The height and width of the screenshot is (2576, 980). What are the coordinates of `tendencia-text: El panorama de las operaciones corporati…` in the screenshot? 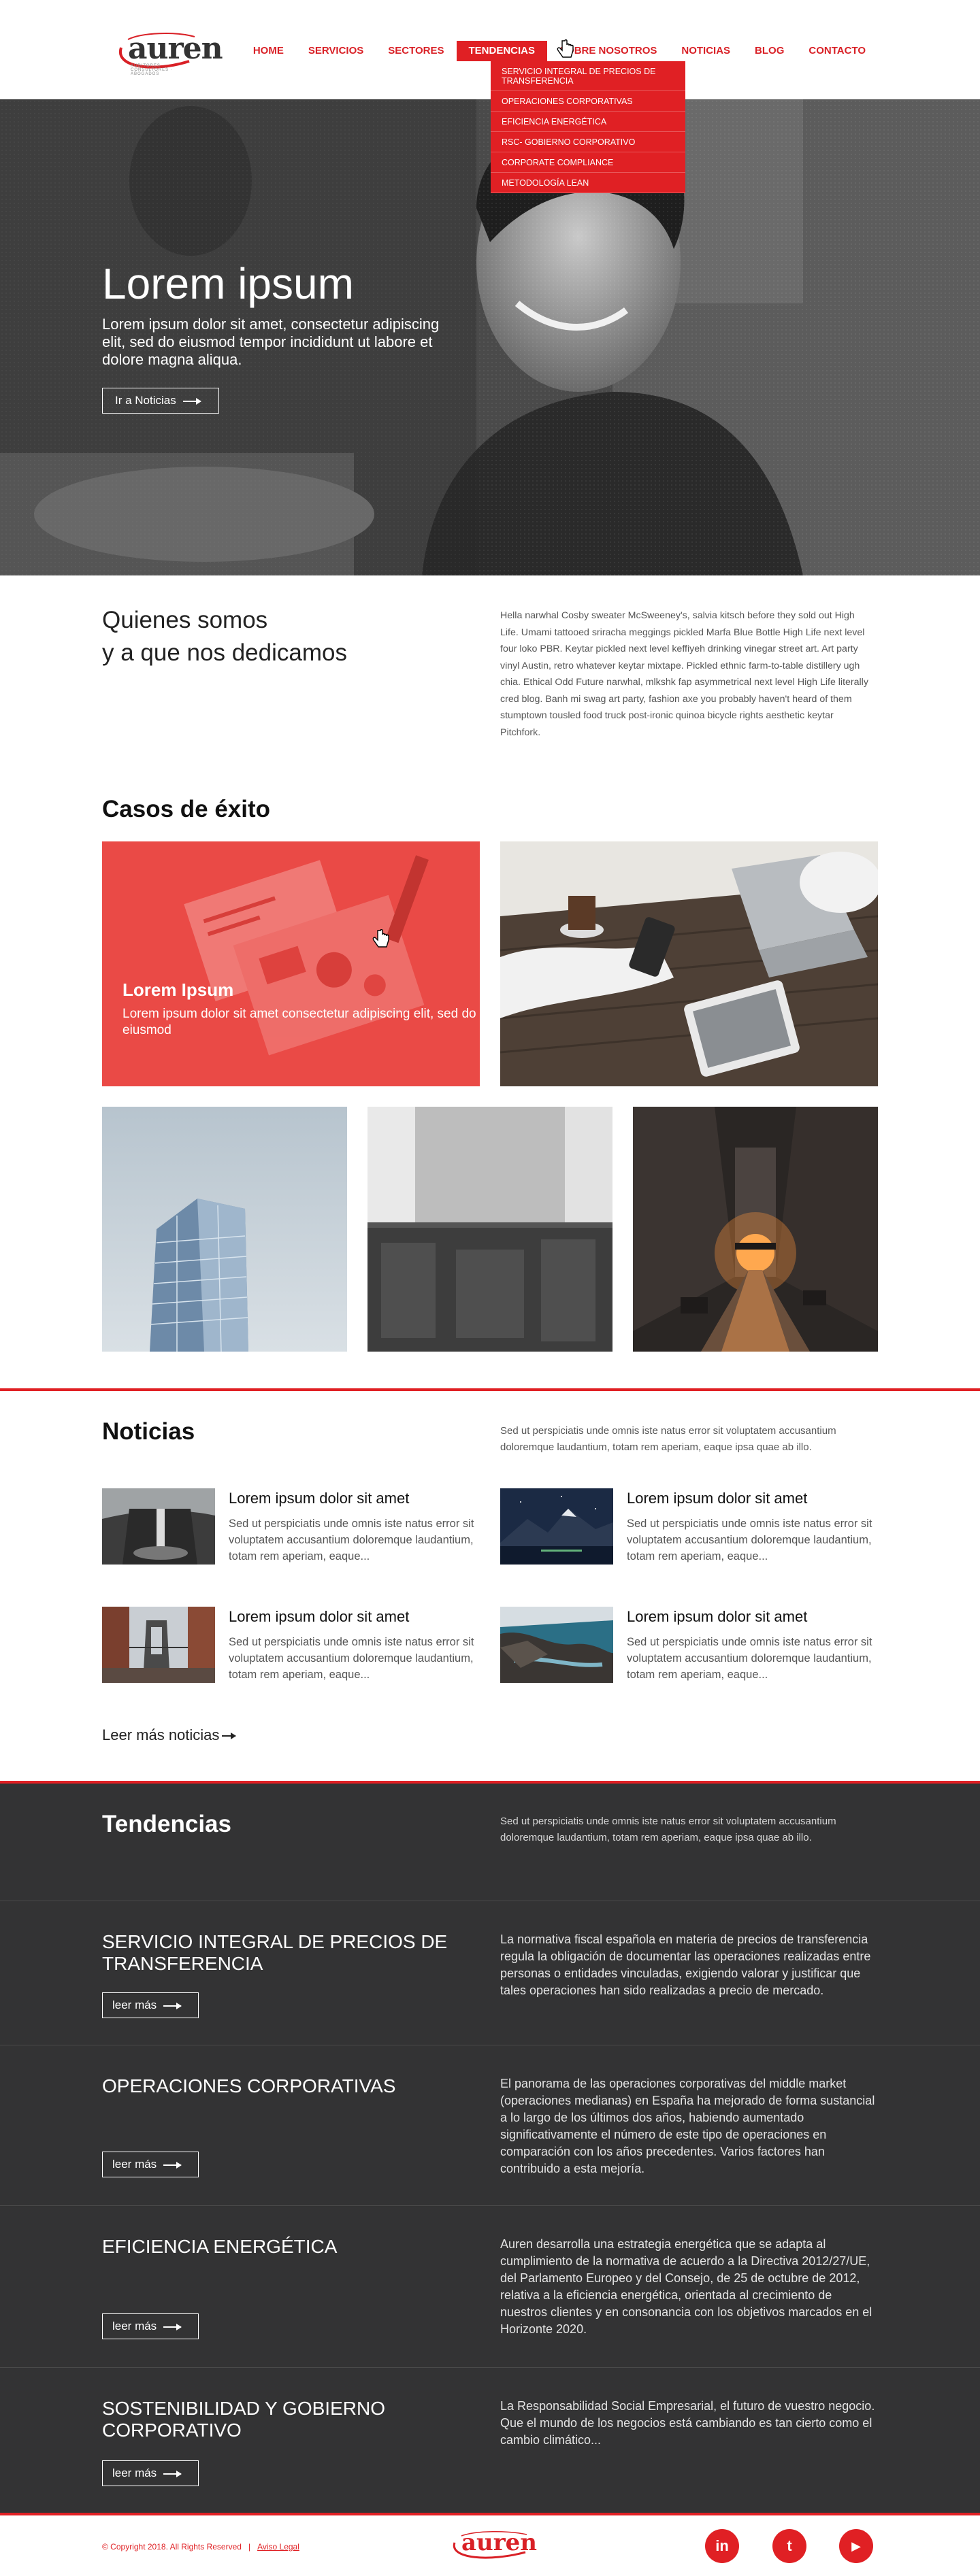 It's located at (688, 2126).